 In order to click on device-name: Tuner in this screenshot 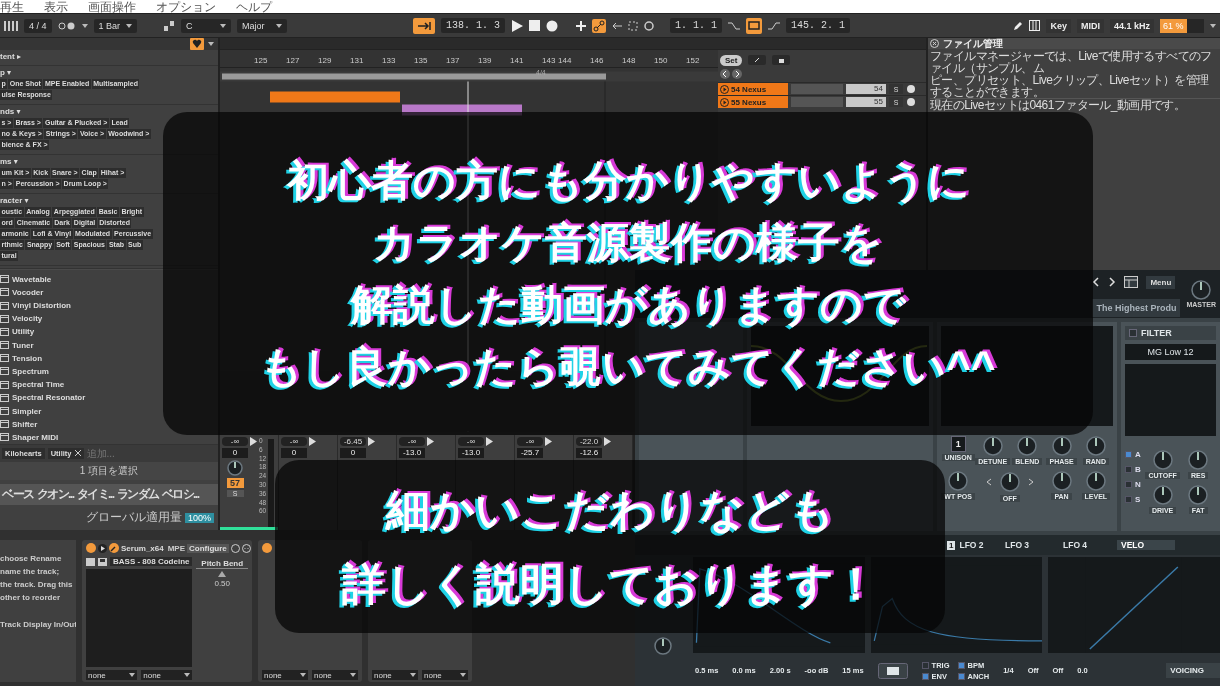, I will do `click(23, 345)`.